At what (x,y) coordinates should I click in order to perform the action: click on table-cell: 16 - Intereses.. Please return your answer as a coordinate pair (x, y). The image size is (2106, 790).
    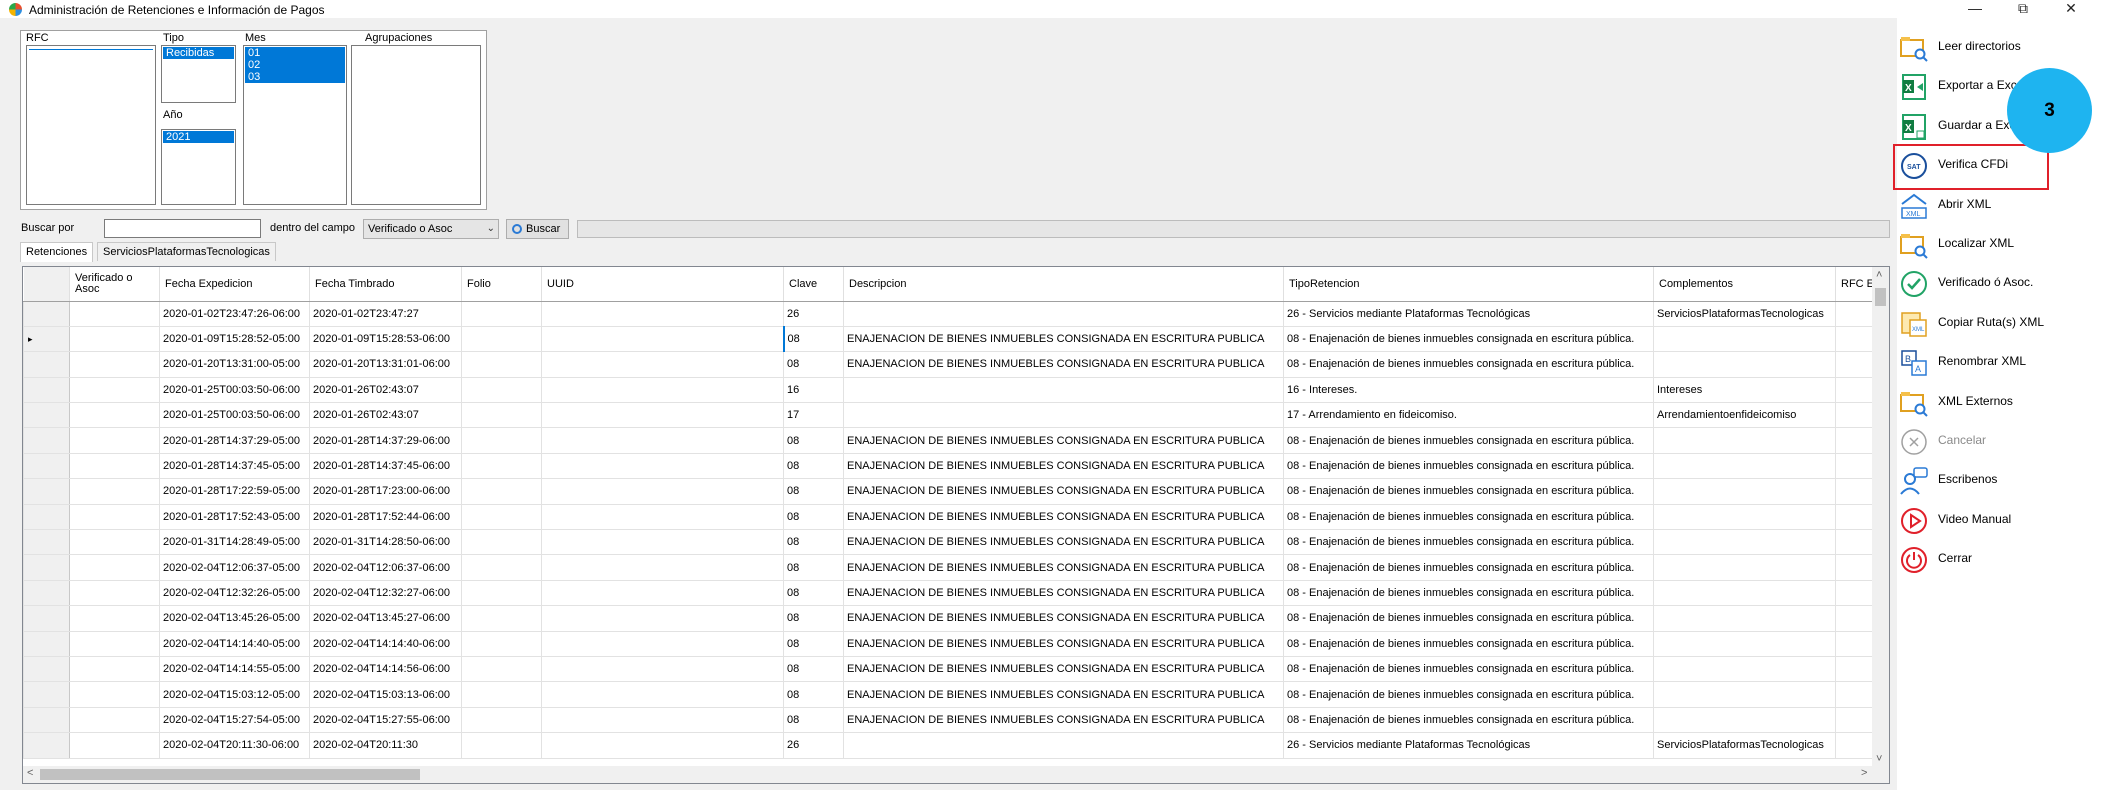
    Looking at the image, I should click on (1468, 390).